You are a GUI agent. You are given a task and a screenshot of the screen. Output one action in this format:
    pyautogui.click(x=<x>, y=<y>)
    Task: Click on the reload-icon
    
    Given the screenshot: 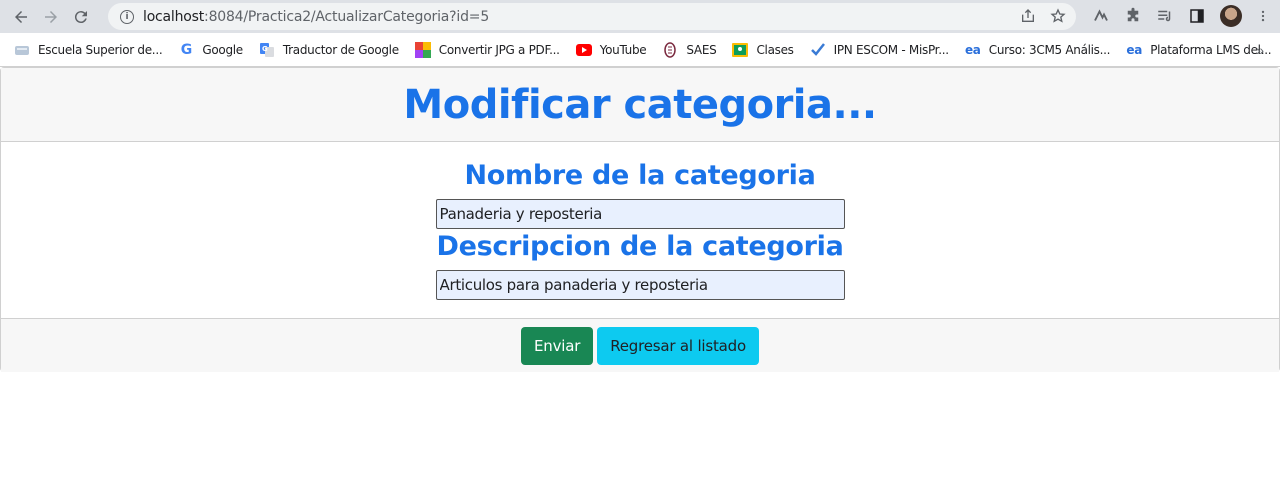 What is the action you would take?
    pyautogui.click(x=80, y=16)
    